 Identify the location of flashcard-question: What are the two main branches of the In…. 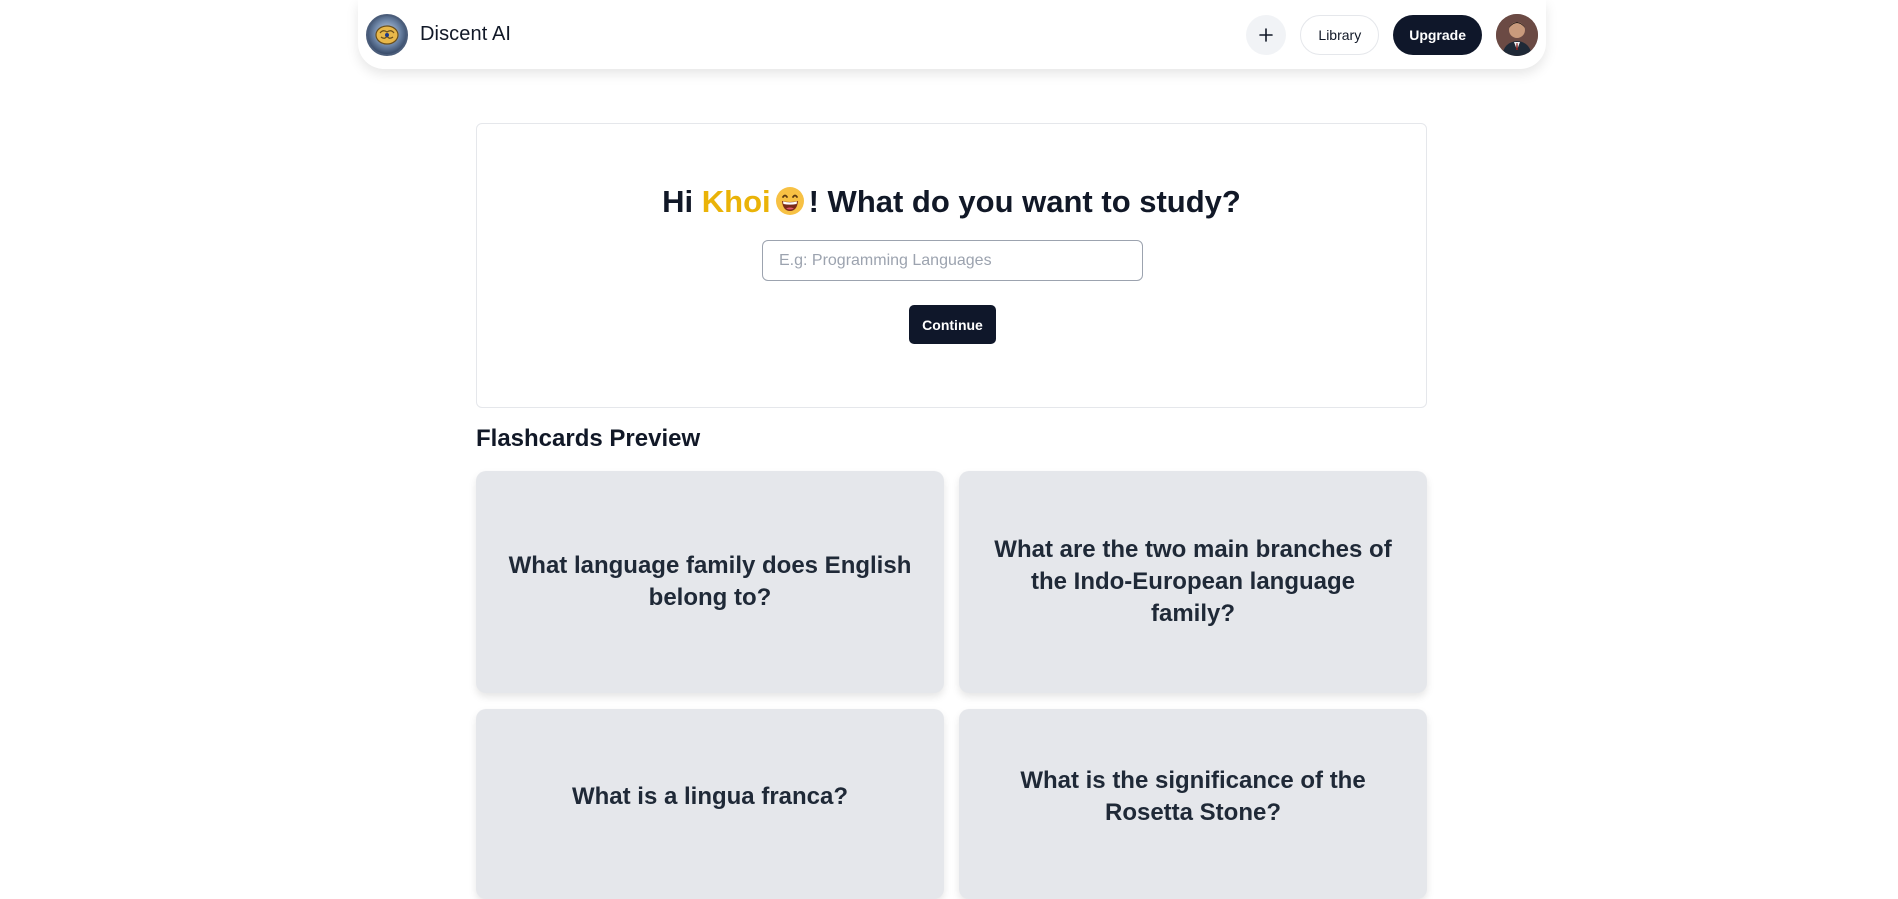
(1193, 581).